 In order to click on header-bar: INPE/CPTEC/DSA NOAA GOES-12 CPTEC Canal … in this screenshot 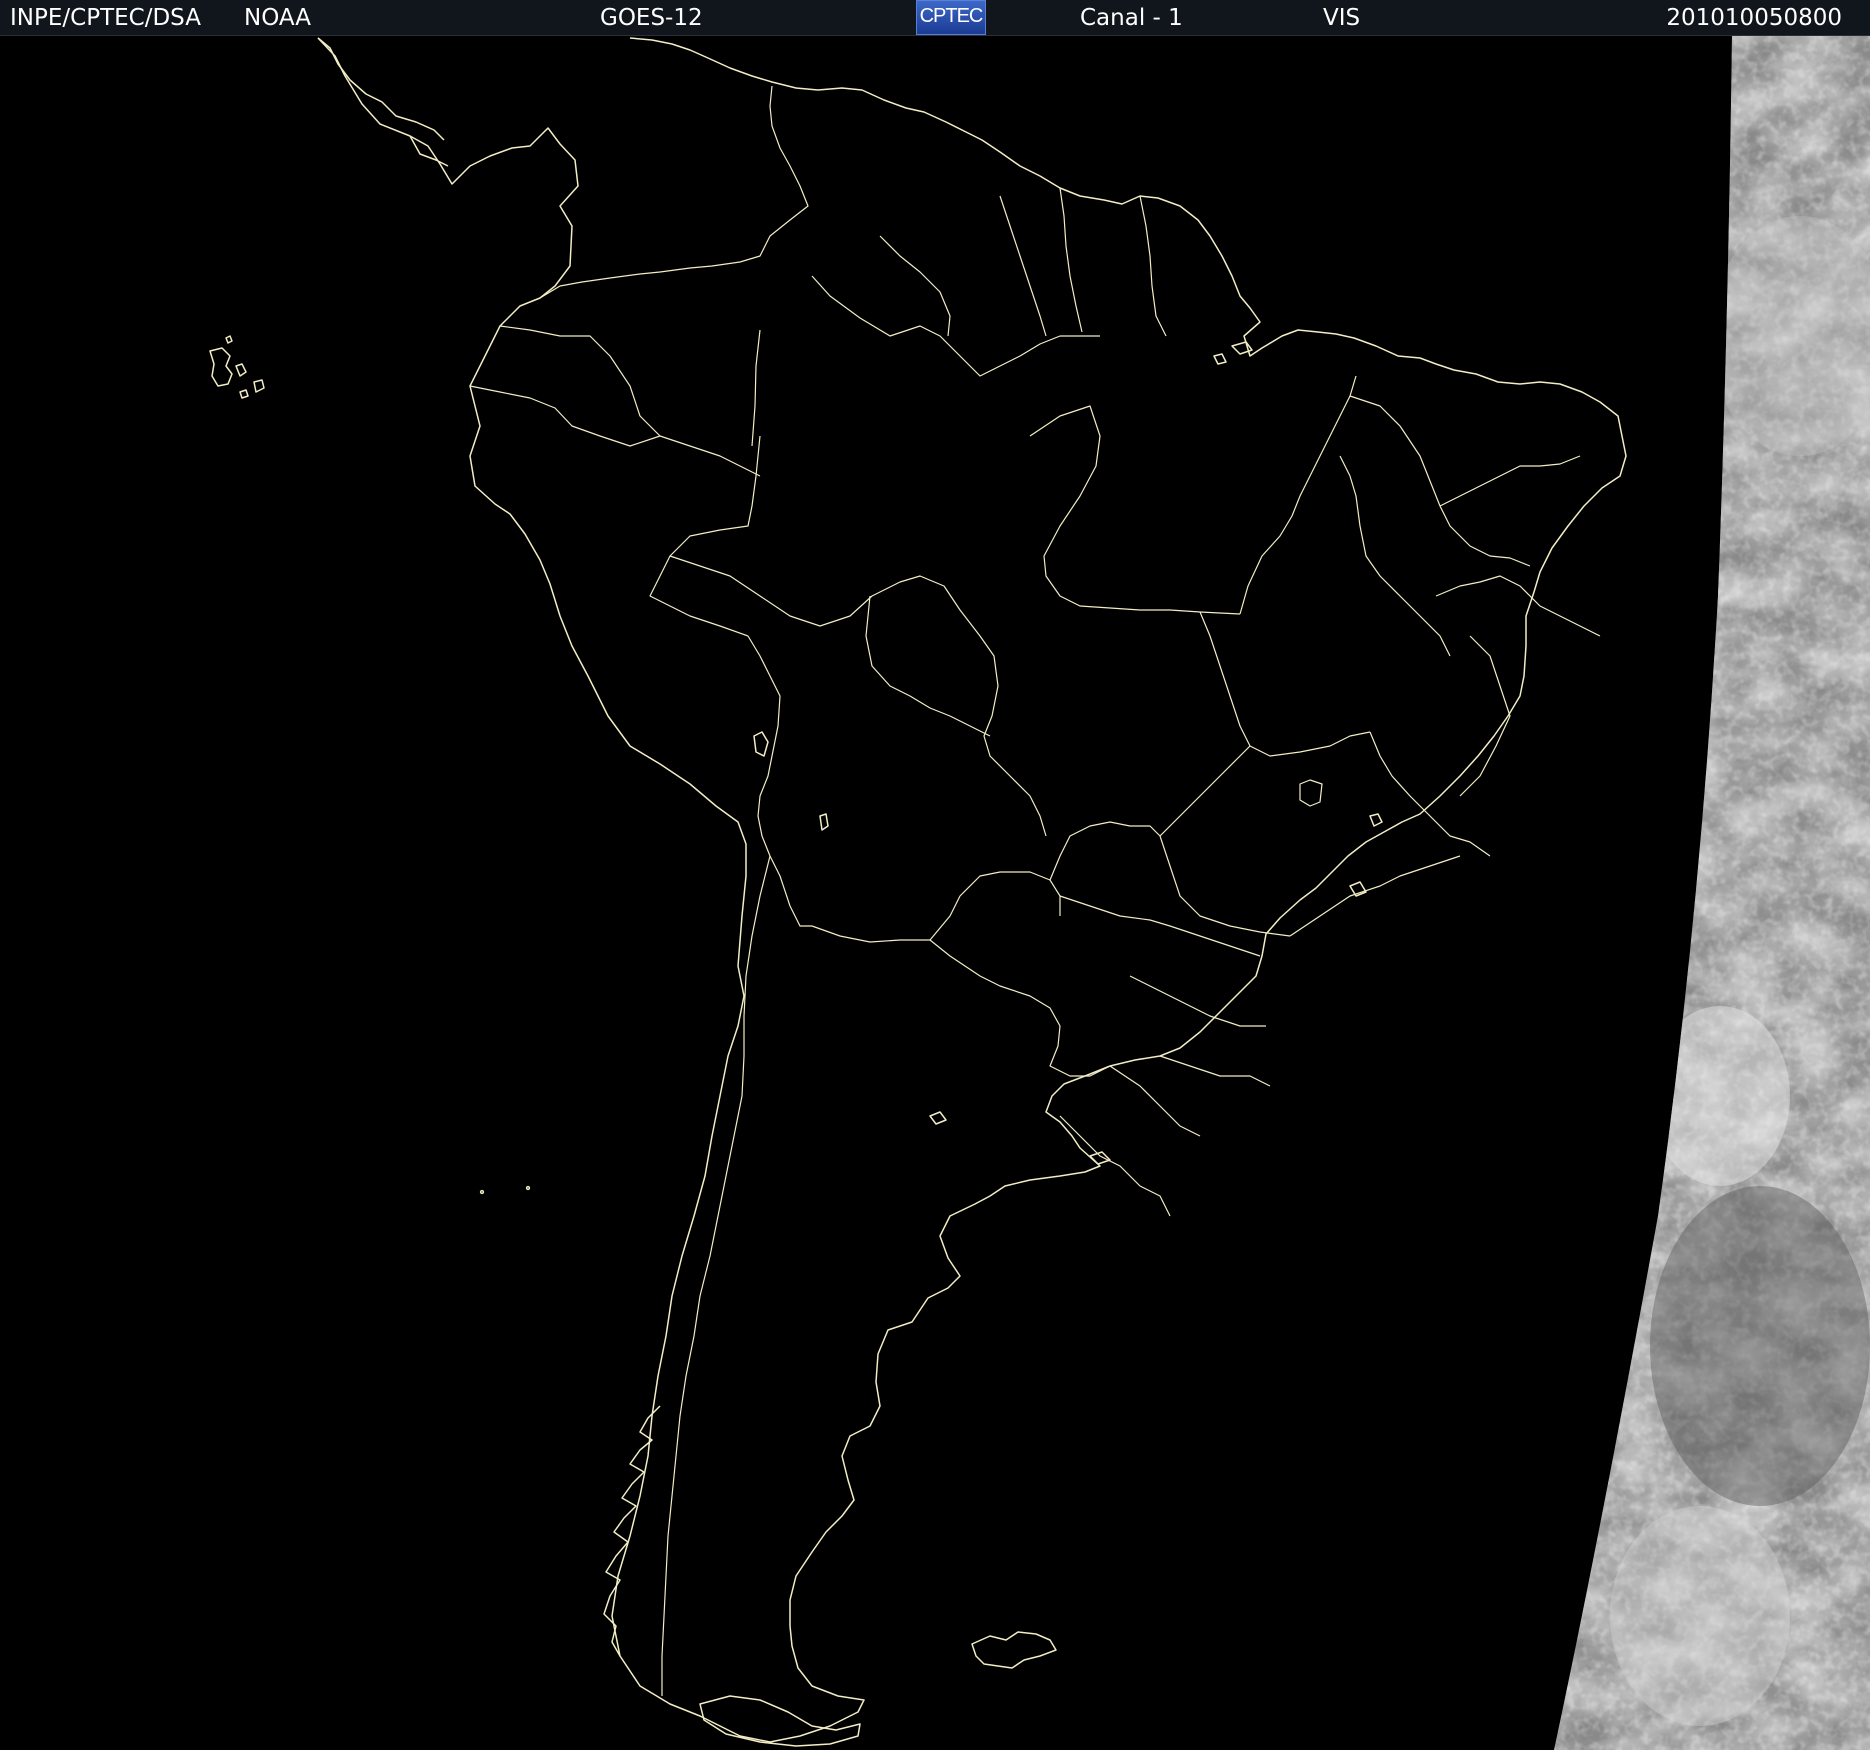, I will do `click(935, 18)`.